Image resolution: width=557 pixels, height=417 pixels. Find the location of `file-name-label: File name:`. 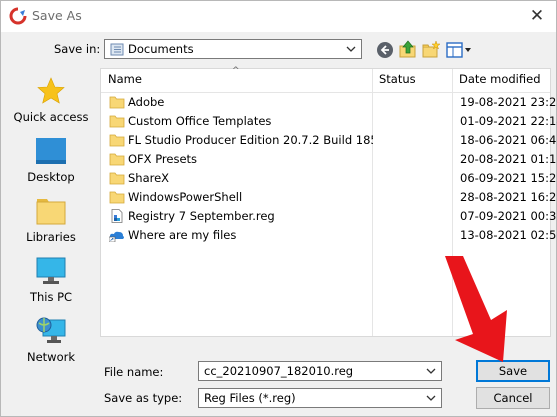

file-name-label: File name: is located at coordinates (134, 372).